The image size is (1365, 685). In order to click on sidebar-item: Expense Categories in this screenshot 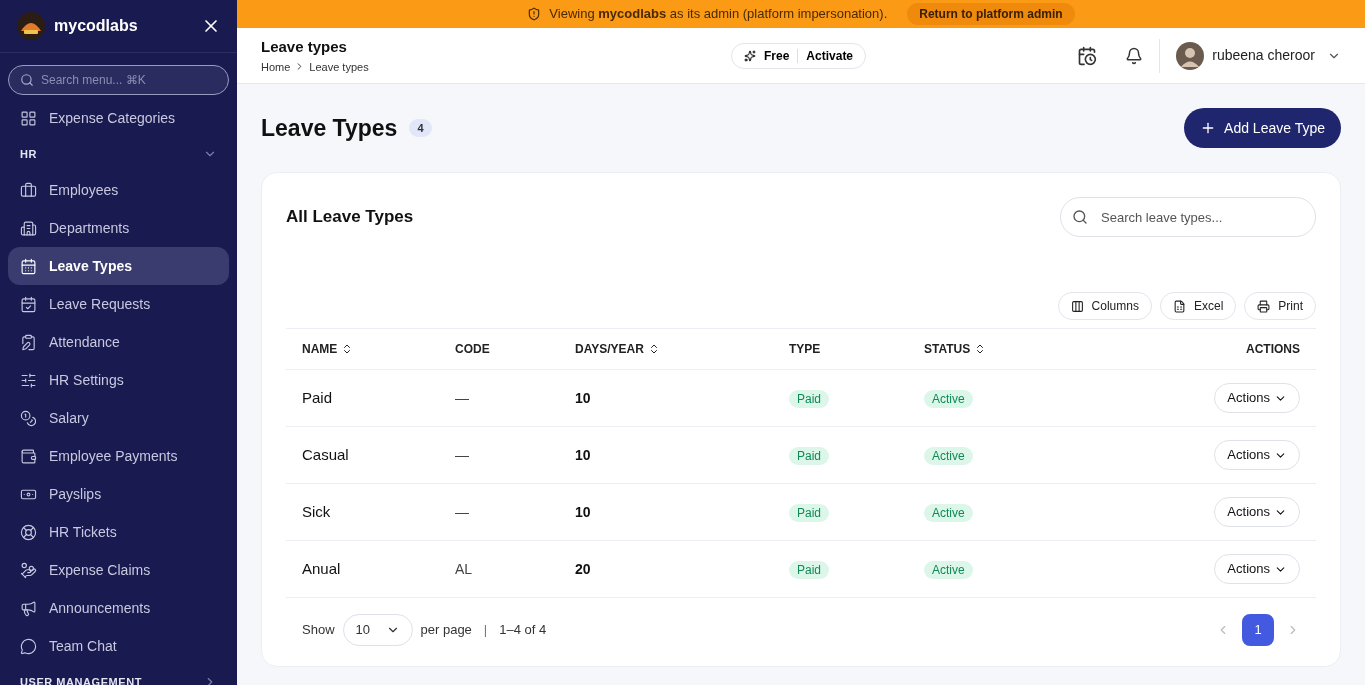, I will do `click(118, 118)`.